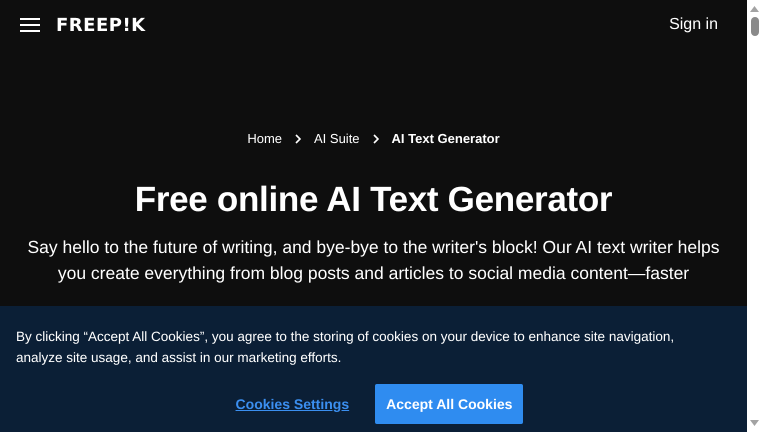 The height and width of the screenshot is (432, 762). What do you see at coordinates (446, 138) in the screenshot?
I see `breadcrumb-link: AI Text Generator` at bounding box center [446, 138].